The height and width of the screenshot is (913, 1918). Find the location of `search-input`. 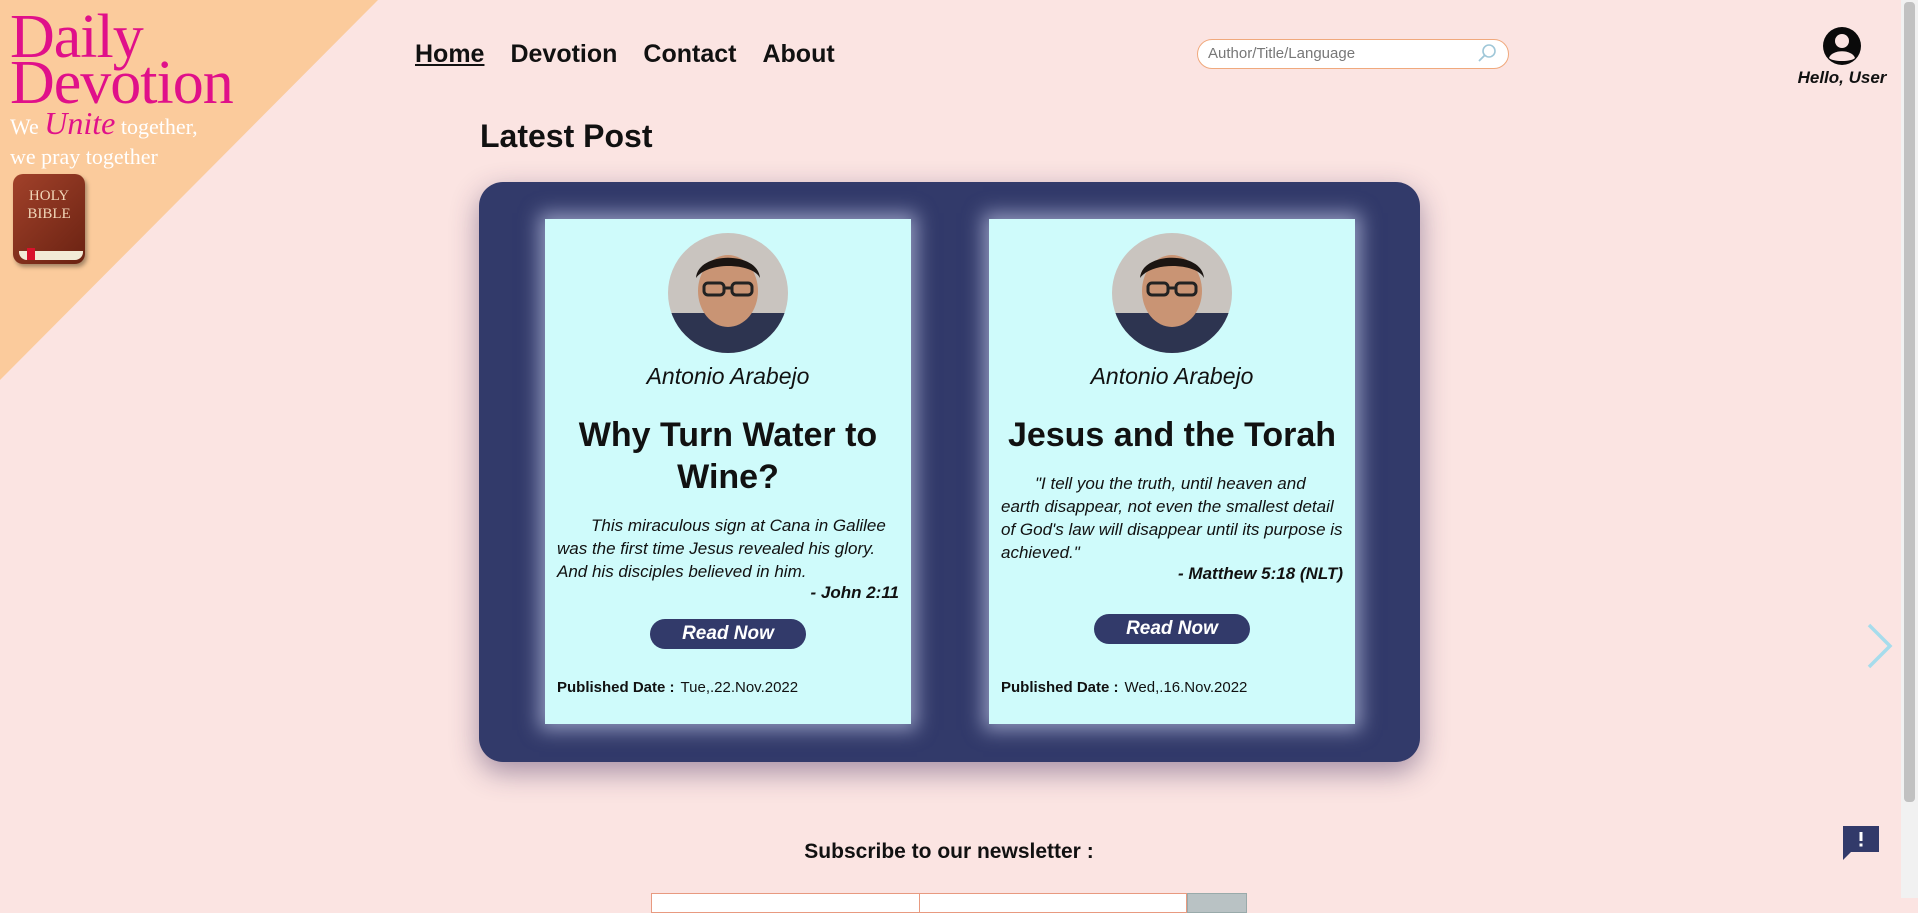

search-input is located at coordinates (1343, 53).